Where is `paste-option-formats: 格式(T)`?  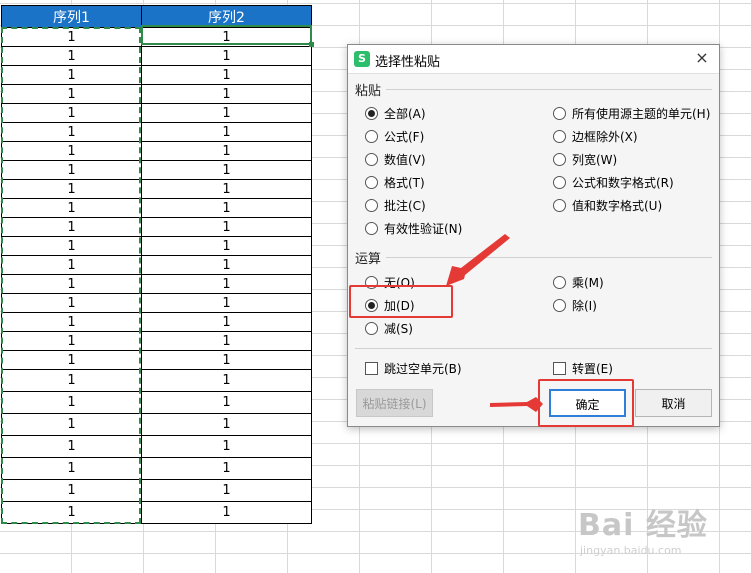
paste-option-formats: 格式(T) is located at coordinates (395, 182).